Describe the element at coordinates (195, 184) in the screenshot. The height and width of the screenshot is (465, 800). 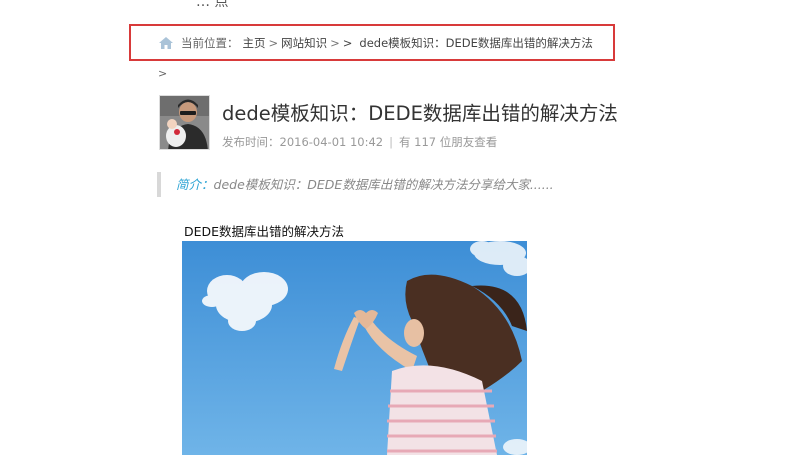
I see `intro-label: 简介：` at that location.